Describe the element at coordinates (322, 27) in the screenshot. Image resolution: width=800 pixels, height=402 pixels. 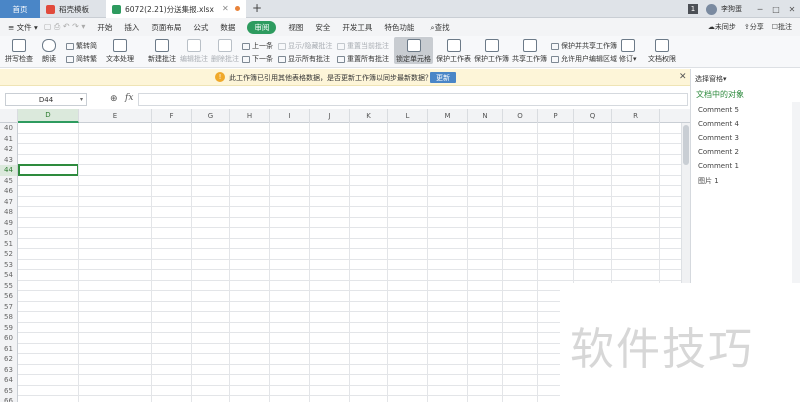
I see `menu-security: 安全` at that location.